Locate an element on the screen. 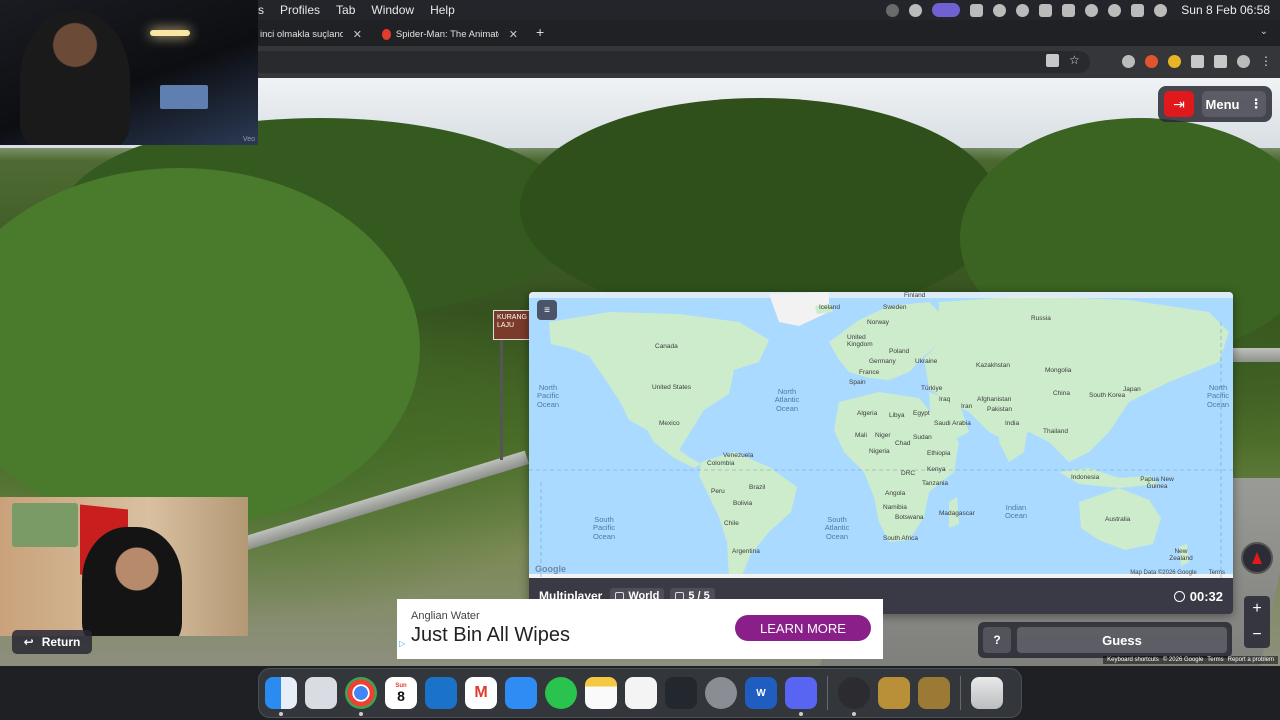 The width and height of the screenshot is (1280, 720). battery-saver-icon is located at coordinates (977, 10).